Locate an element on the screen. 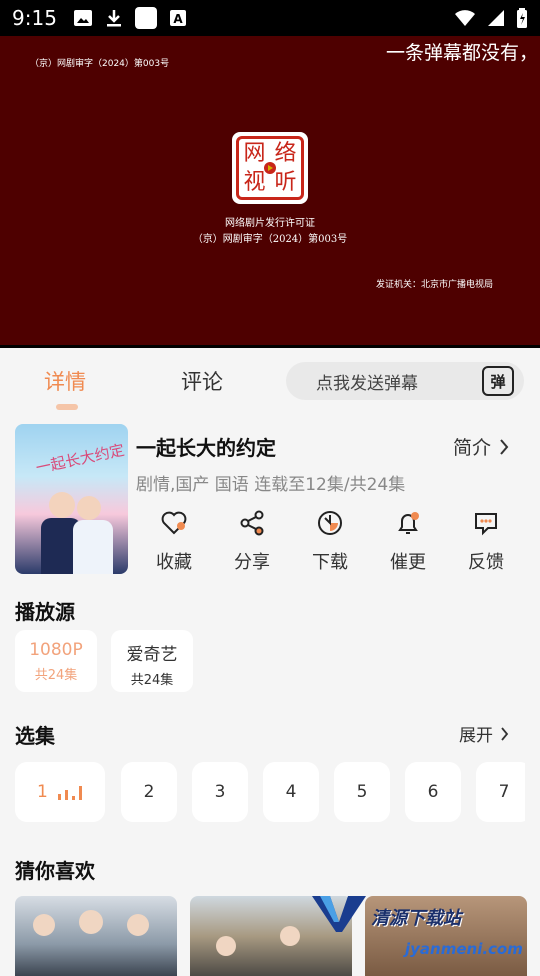 This screenshot has width=540, height=976. action-row: 收藏 分享 下载 催更 反馈 is located at coordinates (331, 541).